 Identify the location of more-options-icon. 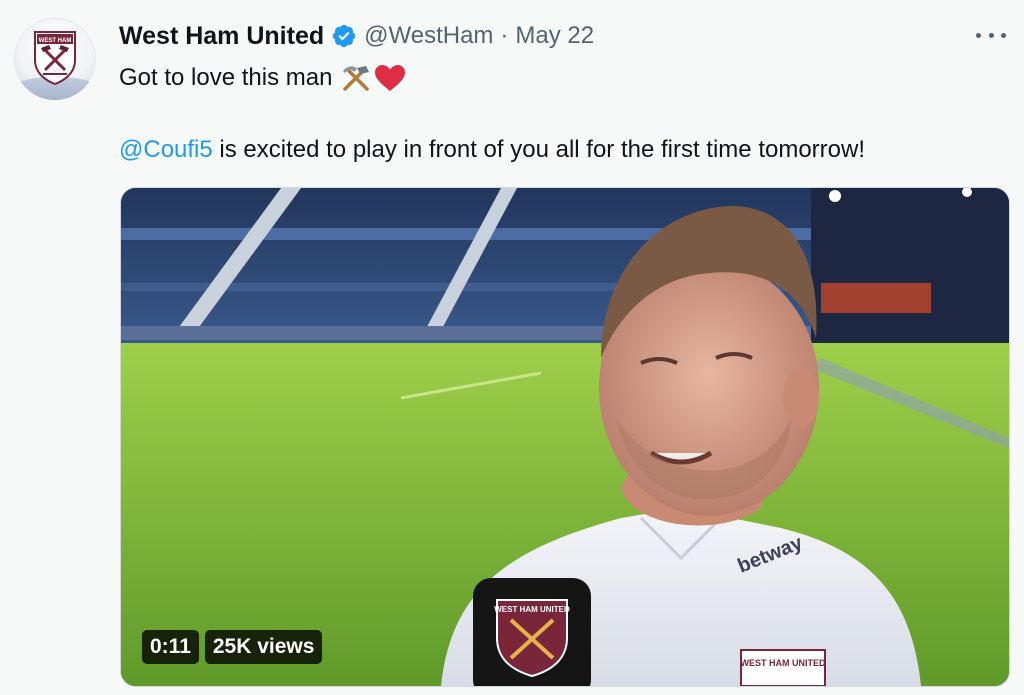
(991, 35).